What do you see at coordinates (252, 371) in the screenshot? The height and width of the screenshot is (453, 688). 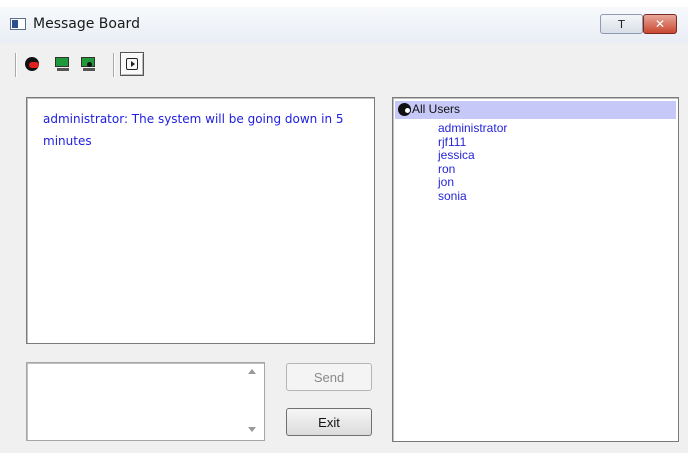 I see `scroll-up-arrow-icon` at bounding box center [252, 371].